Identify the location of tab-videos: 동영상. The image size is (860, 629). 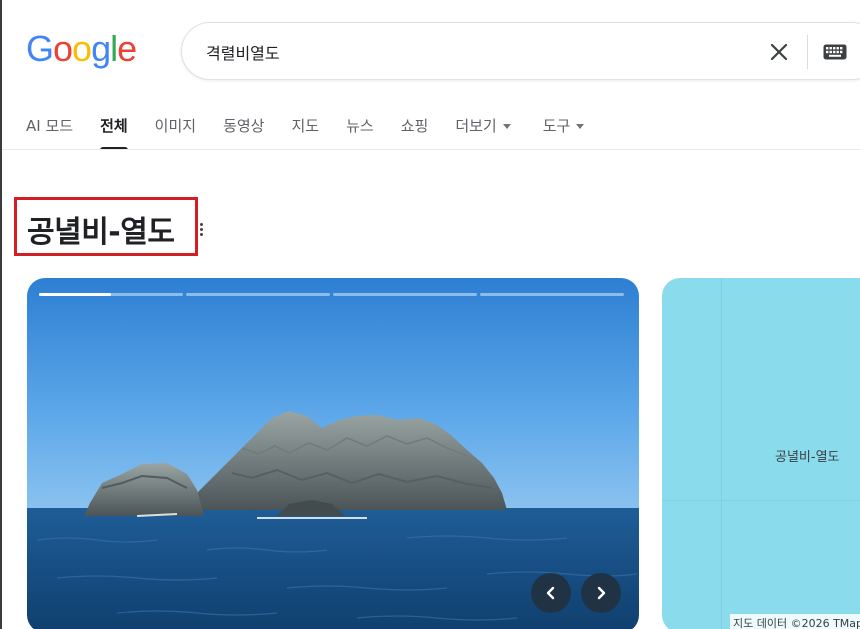
(243, 133).